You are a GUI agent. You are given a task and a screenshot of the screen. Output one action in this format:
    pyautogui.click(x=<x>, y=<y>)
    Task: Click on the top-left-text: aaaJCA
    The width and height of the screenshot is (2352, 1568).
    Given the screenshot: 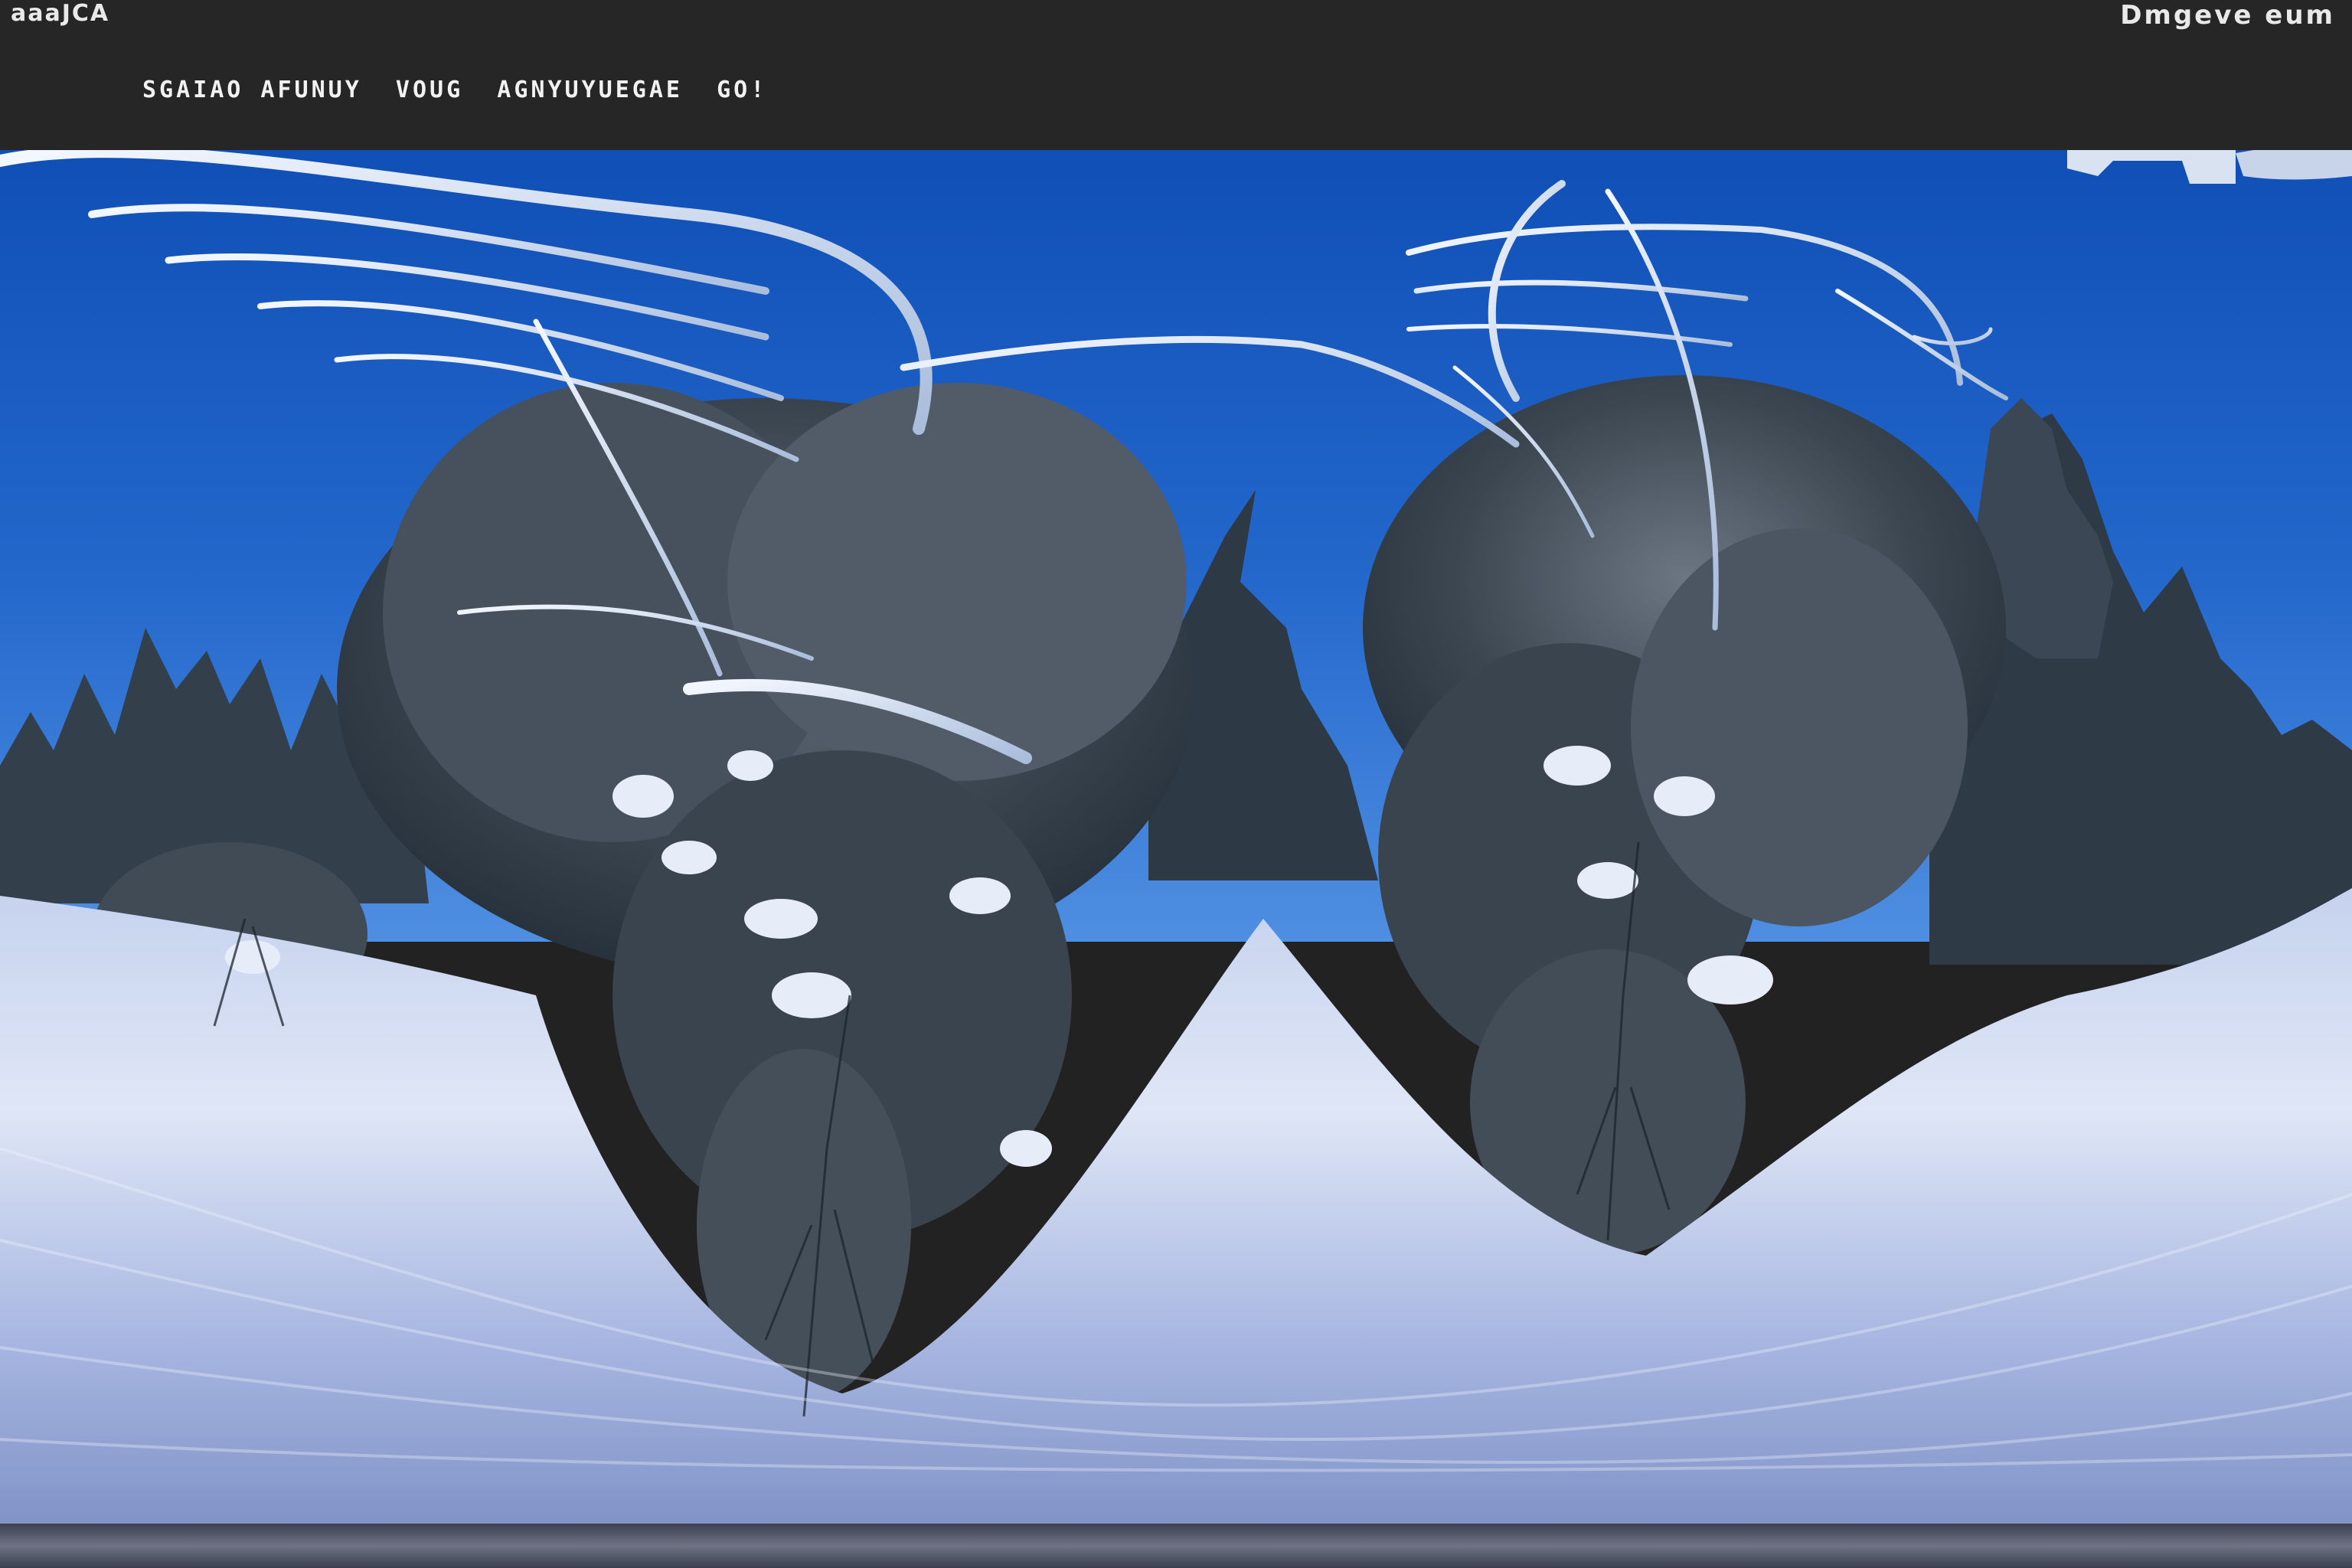 What is the action you would take?
    pyautogui.click(x=60, y=13)
    